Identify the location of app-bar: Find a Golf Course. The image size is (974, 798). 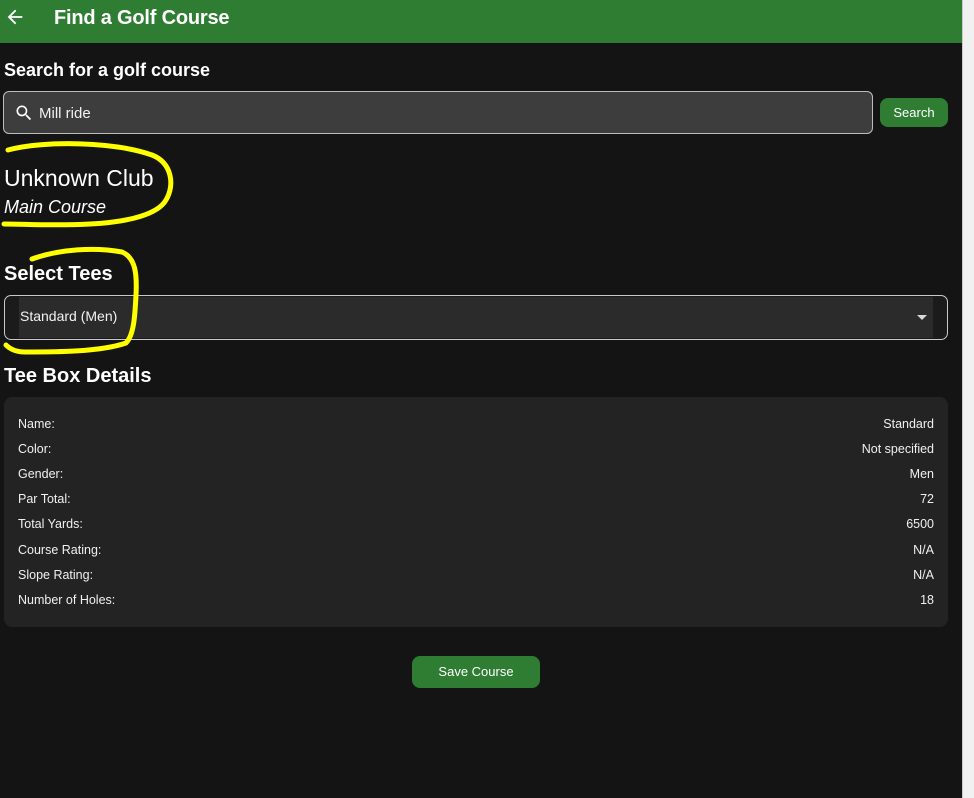
(481, 21).